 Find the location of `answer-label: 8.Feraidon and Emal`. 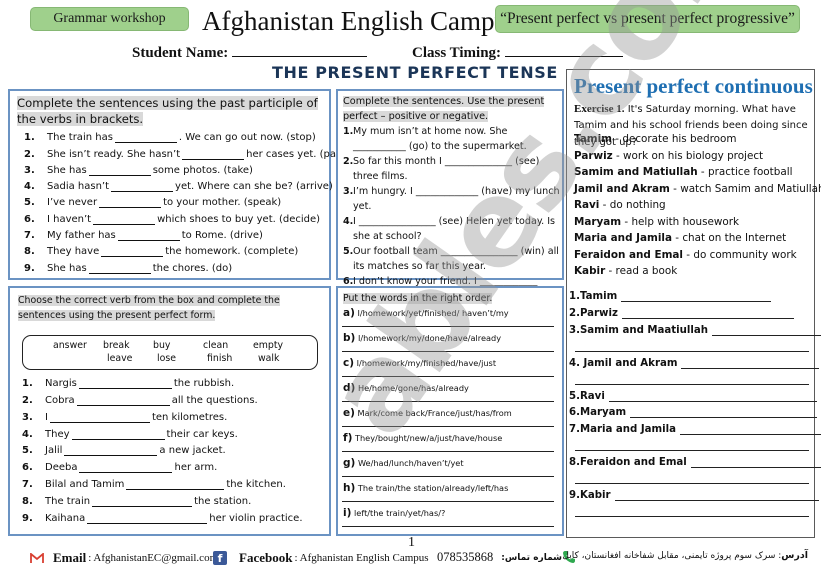

answer-label: 8.Feraidon and Emal is located at coordinates (628, 462).